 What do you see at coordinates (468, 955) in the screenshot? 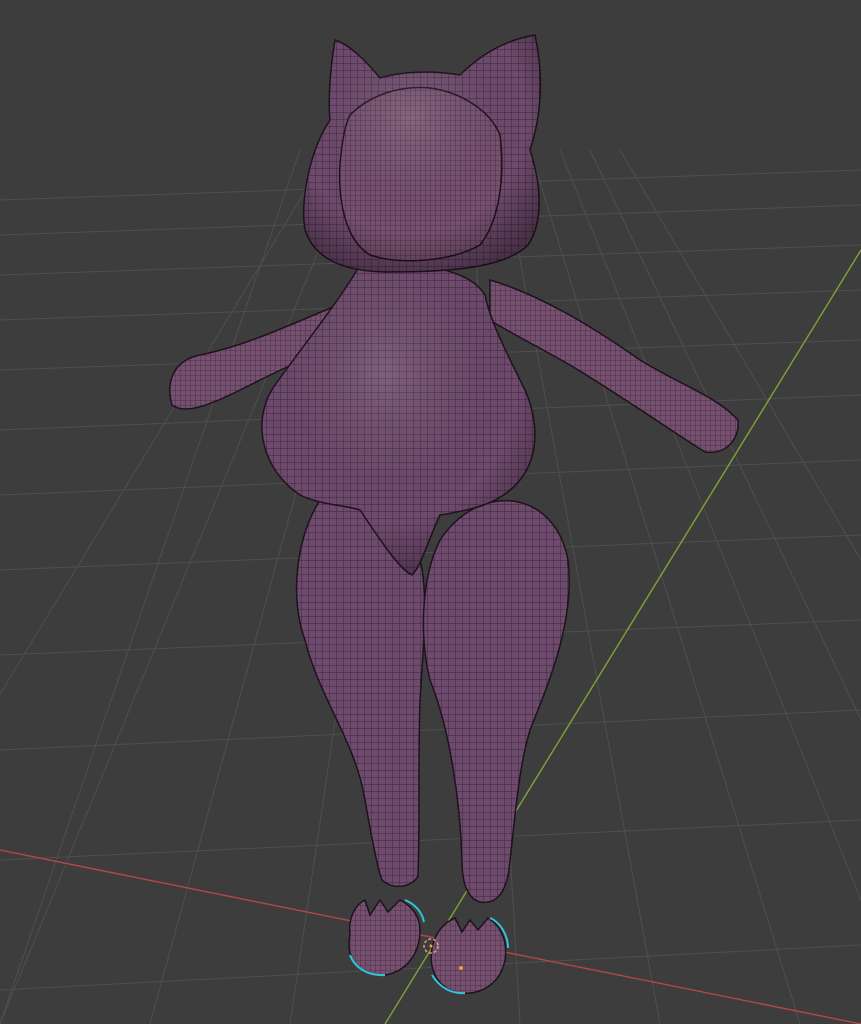
I see `right-slipper` at bounding box center [468, 955].